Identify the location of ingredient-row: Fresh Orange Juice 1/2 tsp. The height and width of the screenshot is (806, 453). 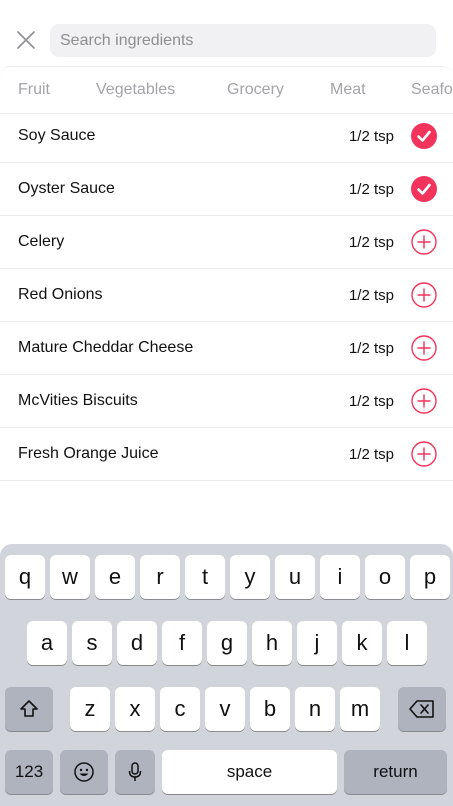
(226, 454).